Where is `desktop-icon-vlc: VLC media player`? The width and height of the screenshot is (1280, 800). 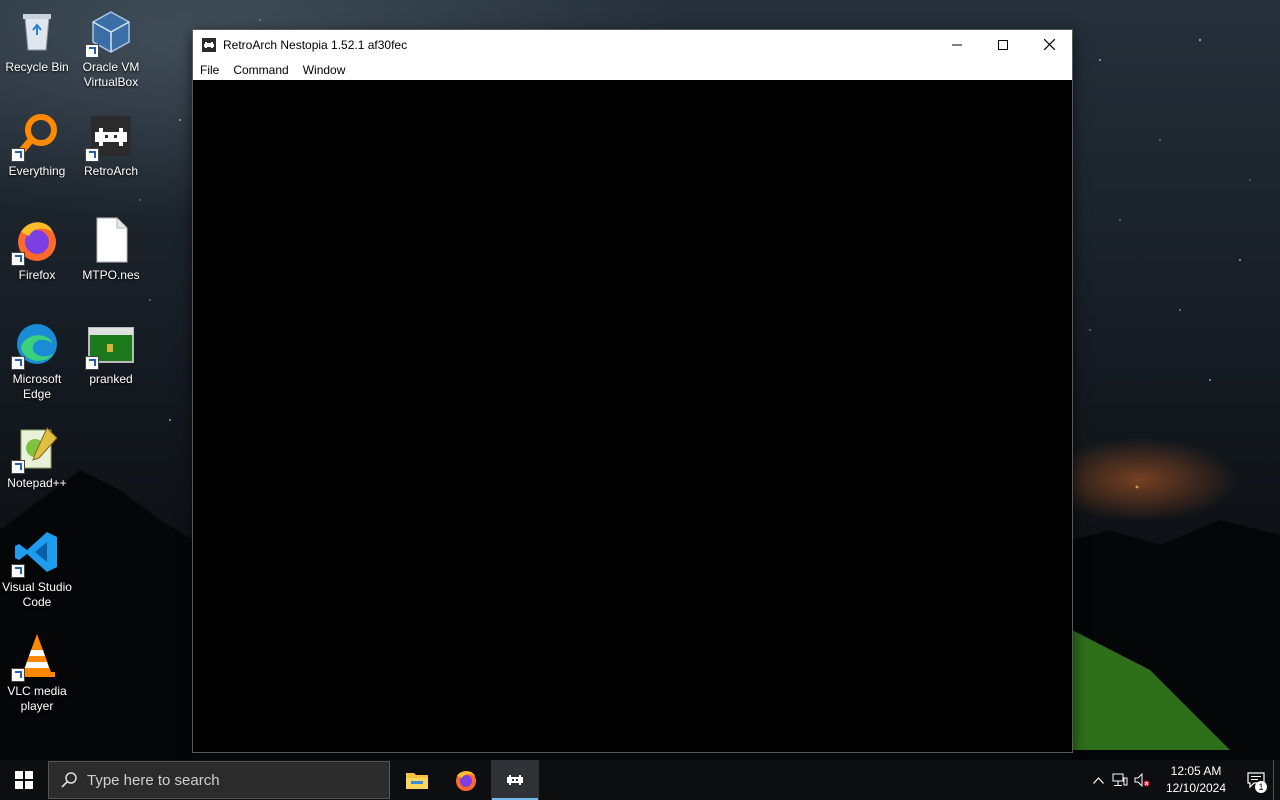 desktop-icon-vlc: VLC media player is located at coordinates (37, 673).